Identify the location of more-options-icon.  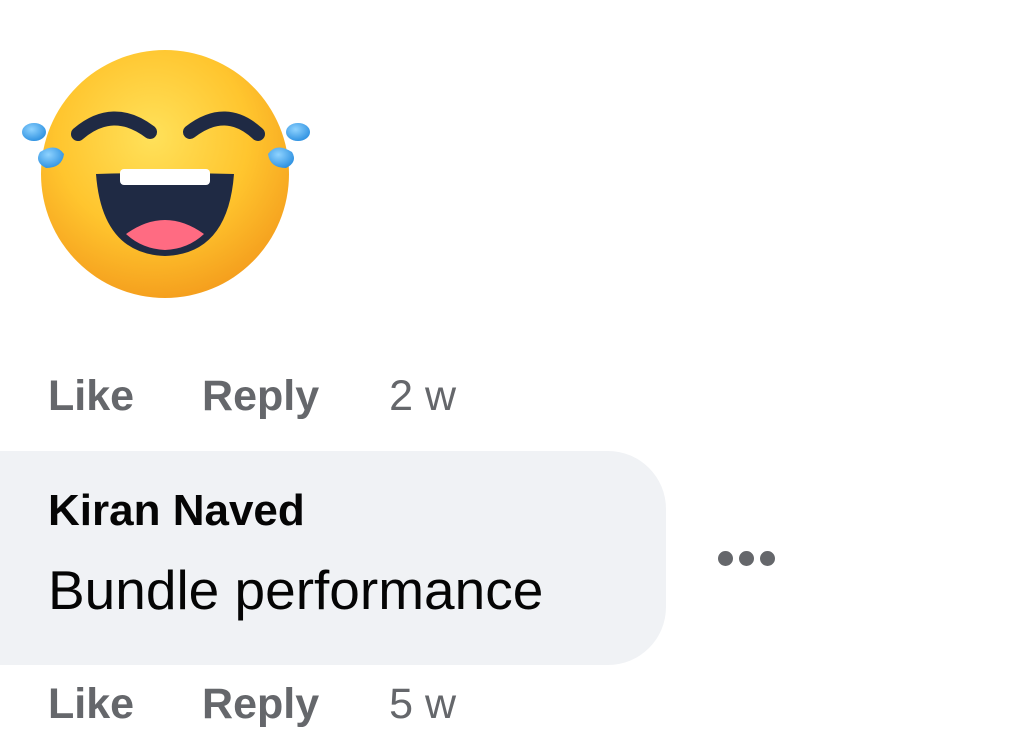
(746, 558).